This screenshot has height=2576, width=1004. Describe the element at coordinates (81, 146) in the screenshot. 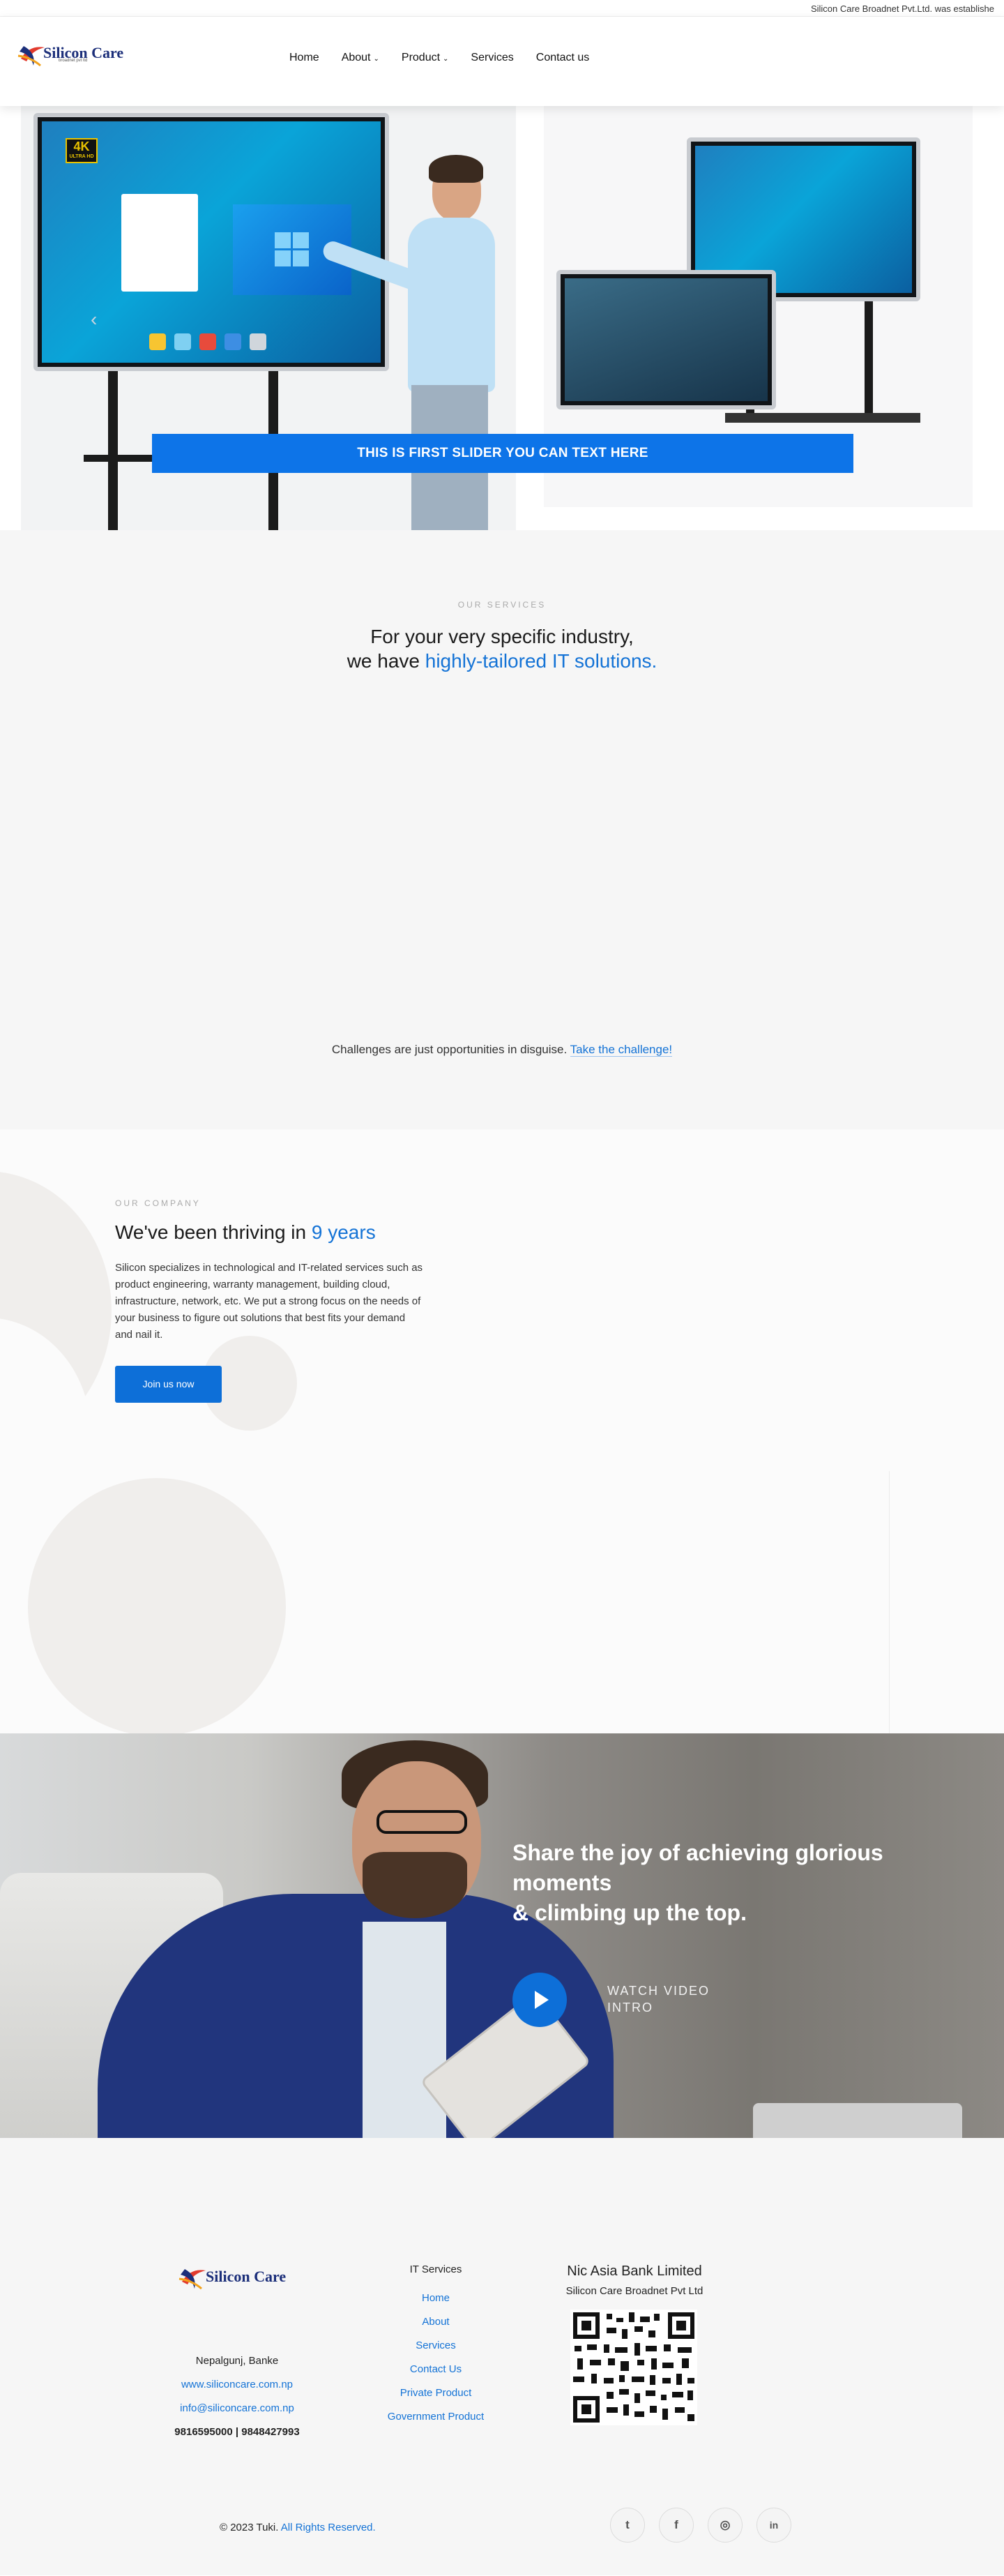

I see `4k-badge-text: 4K` at that location.